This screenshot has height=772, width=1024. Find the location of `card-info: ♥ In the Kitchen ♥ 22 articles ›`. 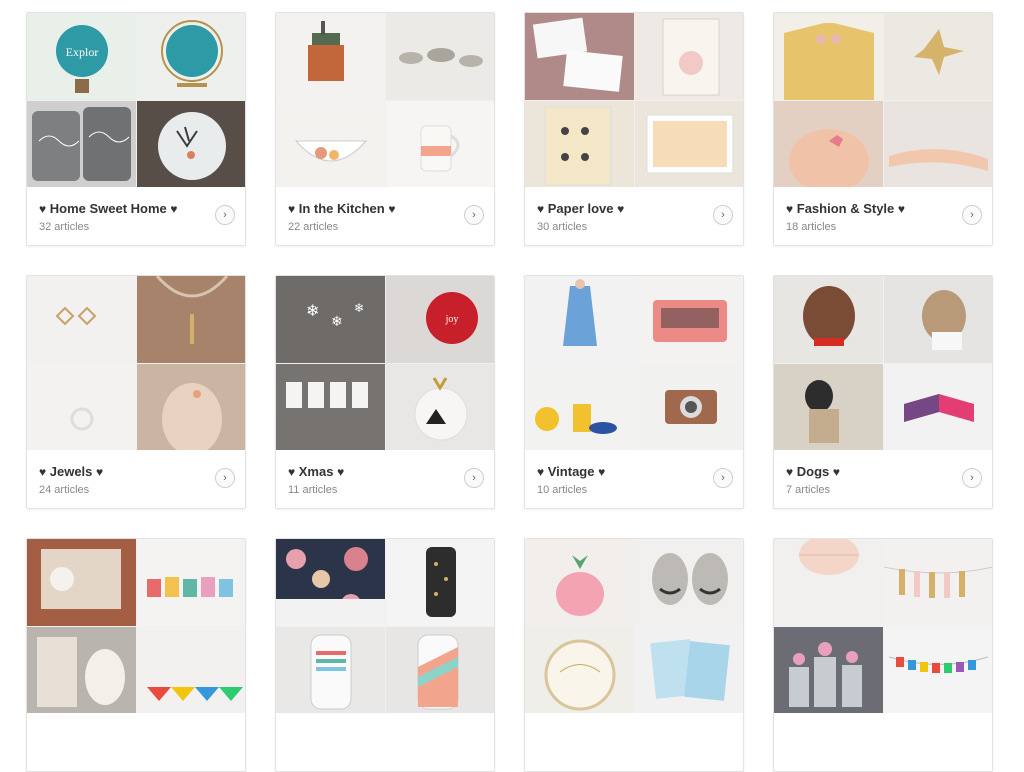

card-info: ♥ In the Kitchen ♥ 22 articles › is located at coordinates (385, 216).